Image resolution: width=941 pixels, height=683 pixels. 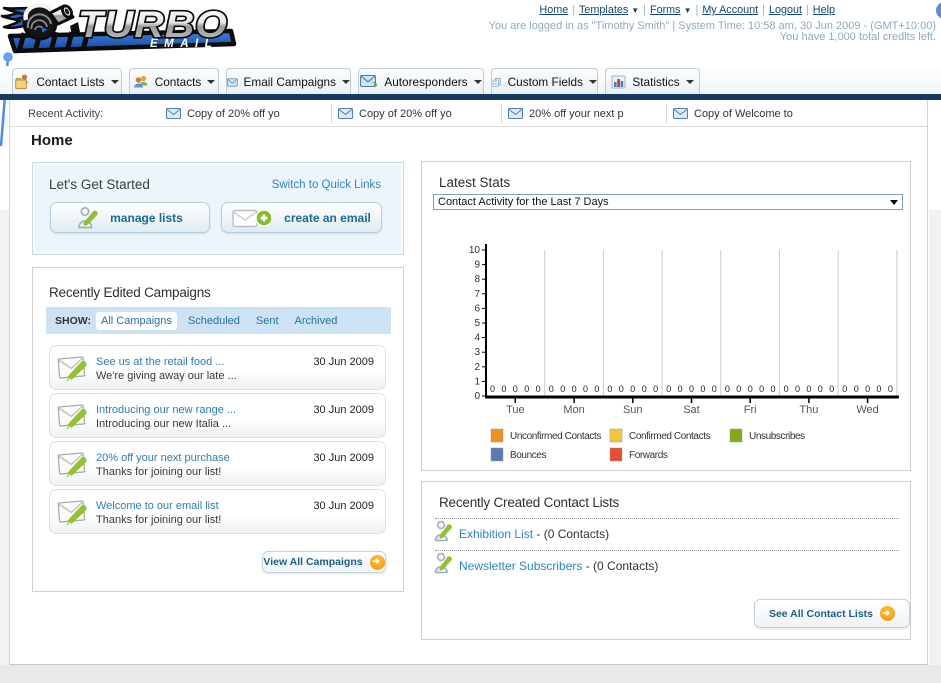 I want to click on svg-text: Wed, so click(x=867, y=410).